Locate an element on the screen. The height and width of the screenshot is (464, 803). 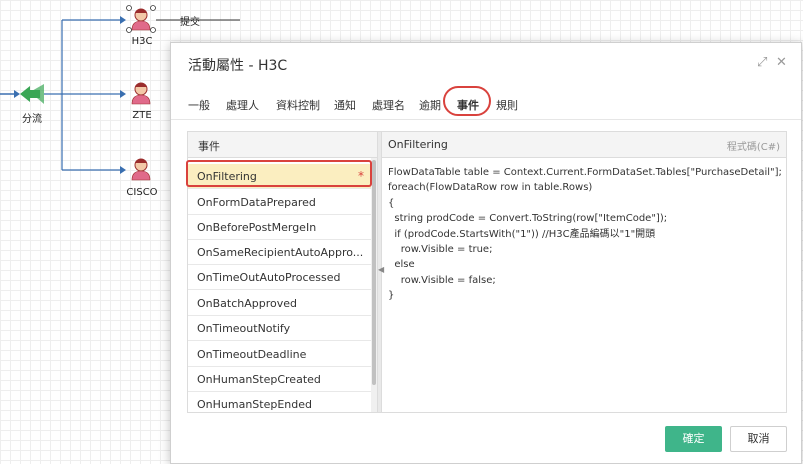
selected-event-highlight-annotation is located at coordinates (279, 173).